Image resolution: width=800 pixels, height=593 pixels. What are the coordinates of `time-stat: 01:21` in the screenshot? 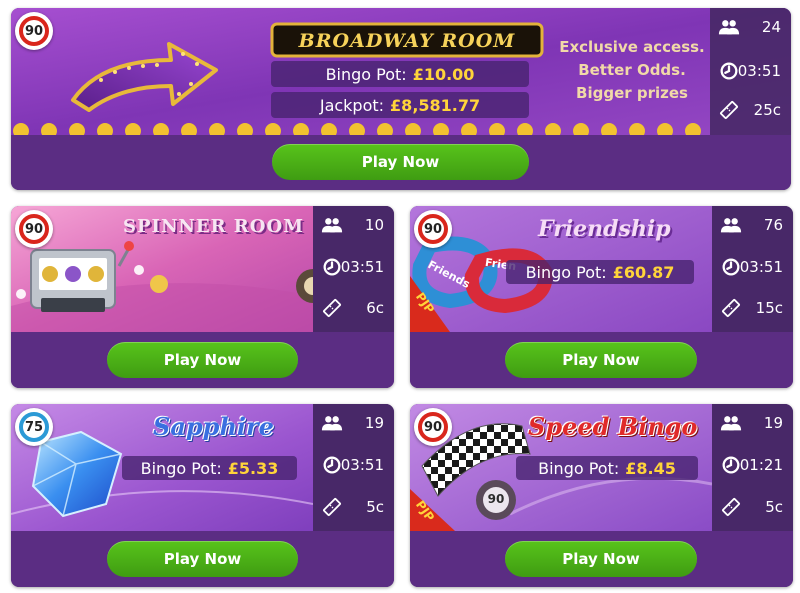 It's located at (752, 465).